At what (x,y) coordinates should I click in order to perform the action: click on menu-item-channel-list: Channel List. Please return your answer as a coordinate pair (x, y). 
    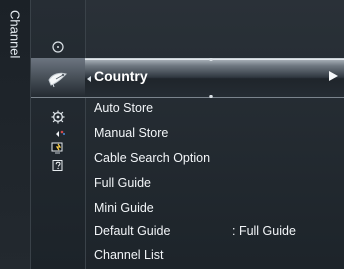
    Looking at the image, I should click on (129, 255).